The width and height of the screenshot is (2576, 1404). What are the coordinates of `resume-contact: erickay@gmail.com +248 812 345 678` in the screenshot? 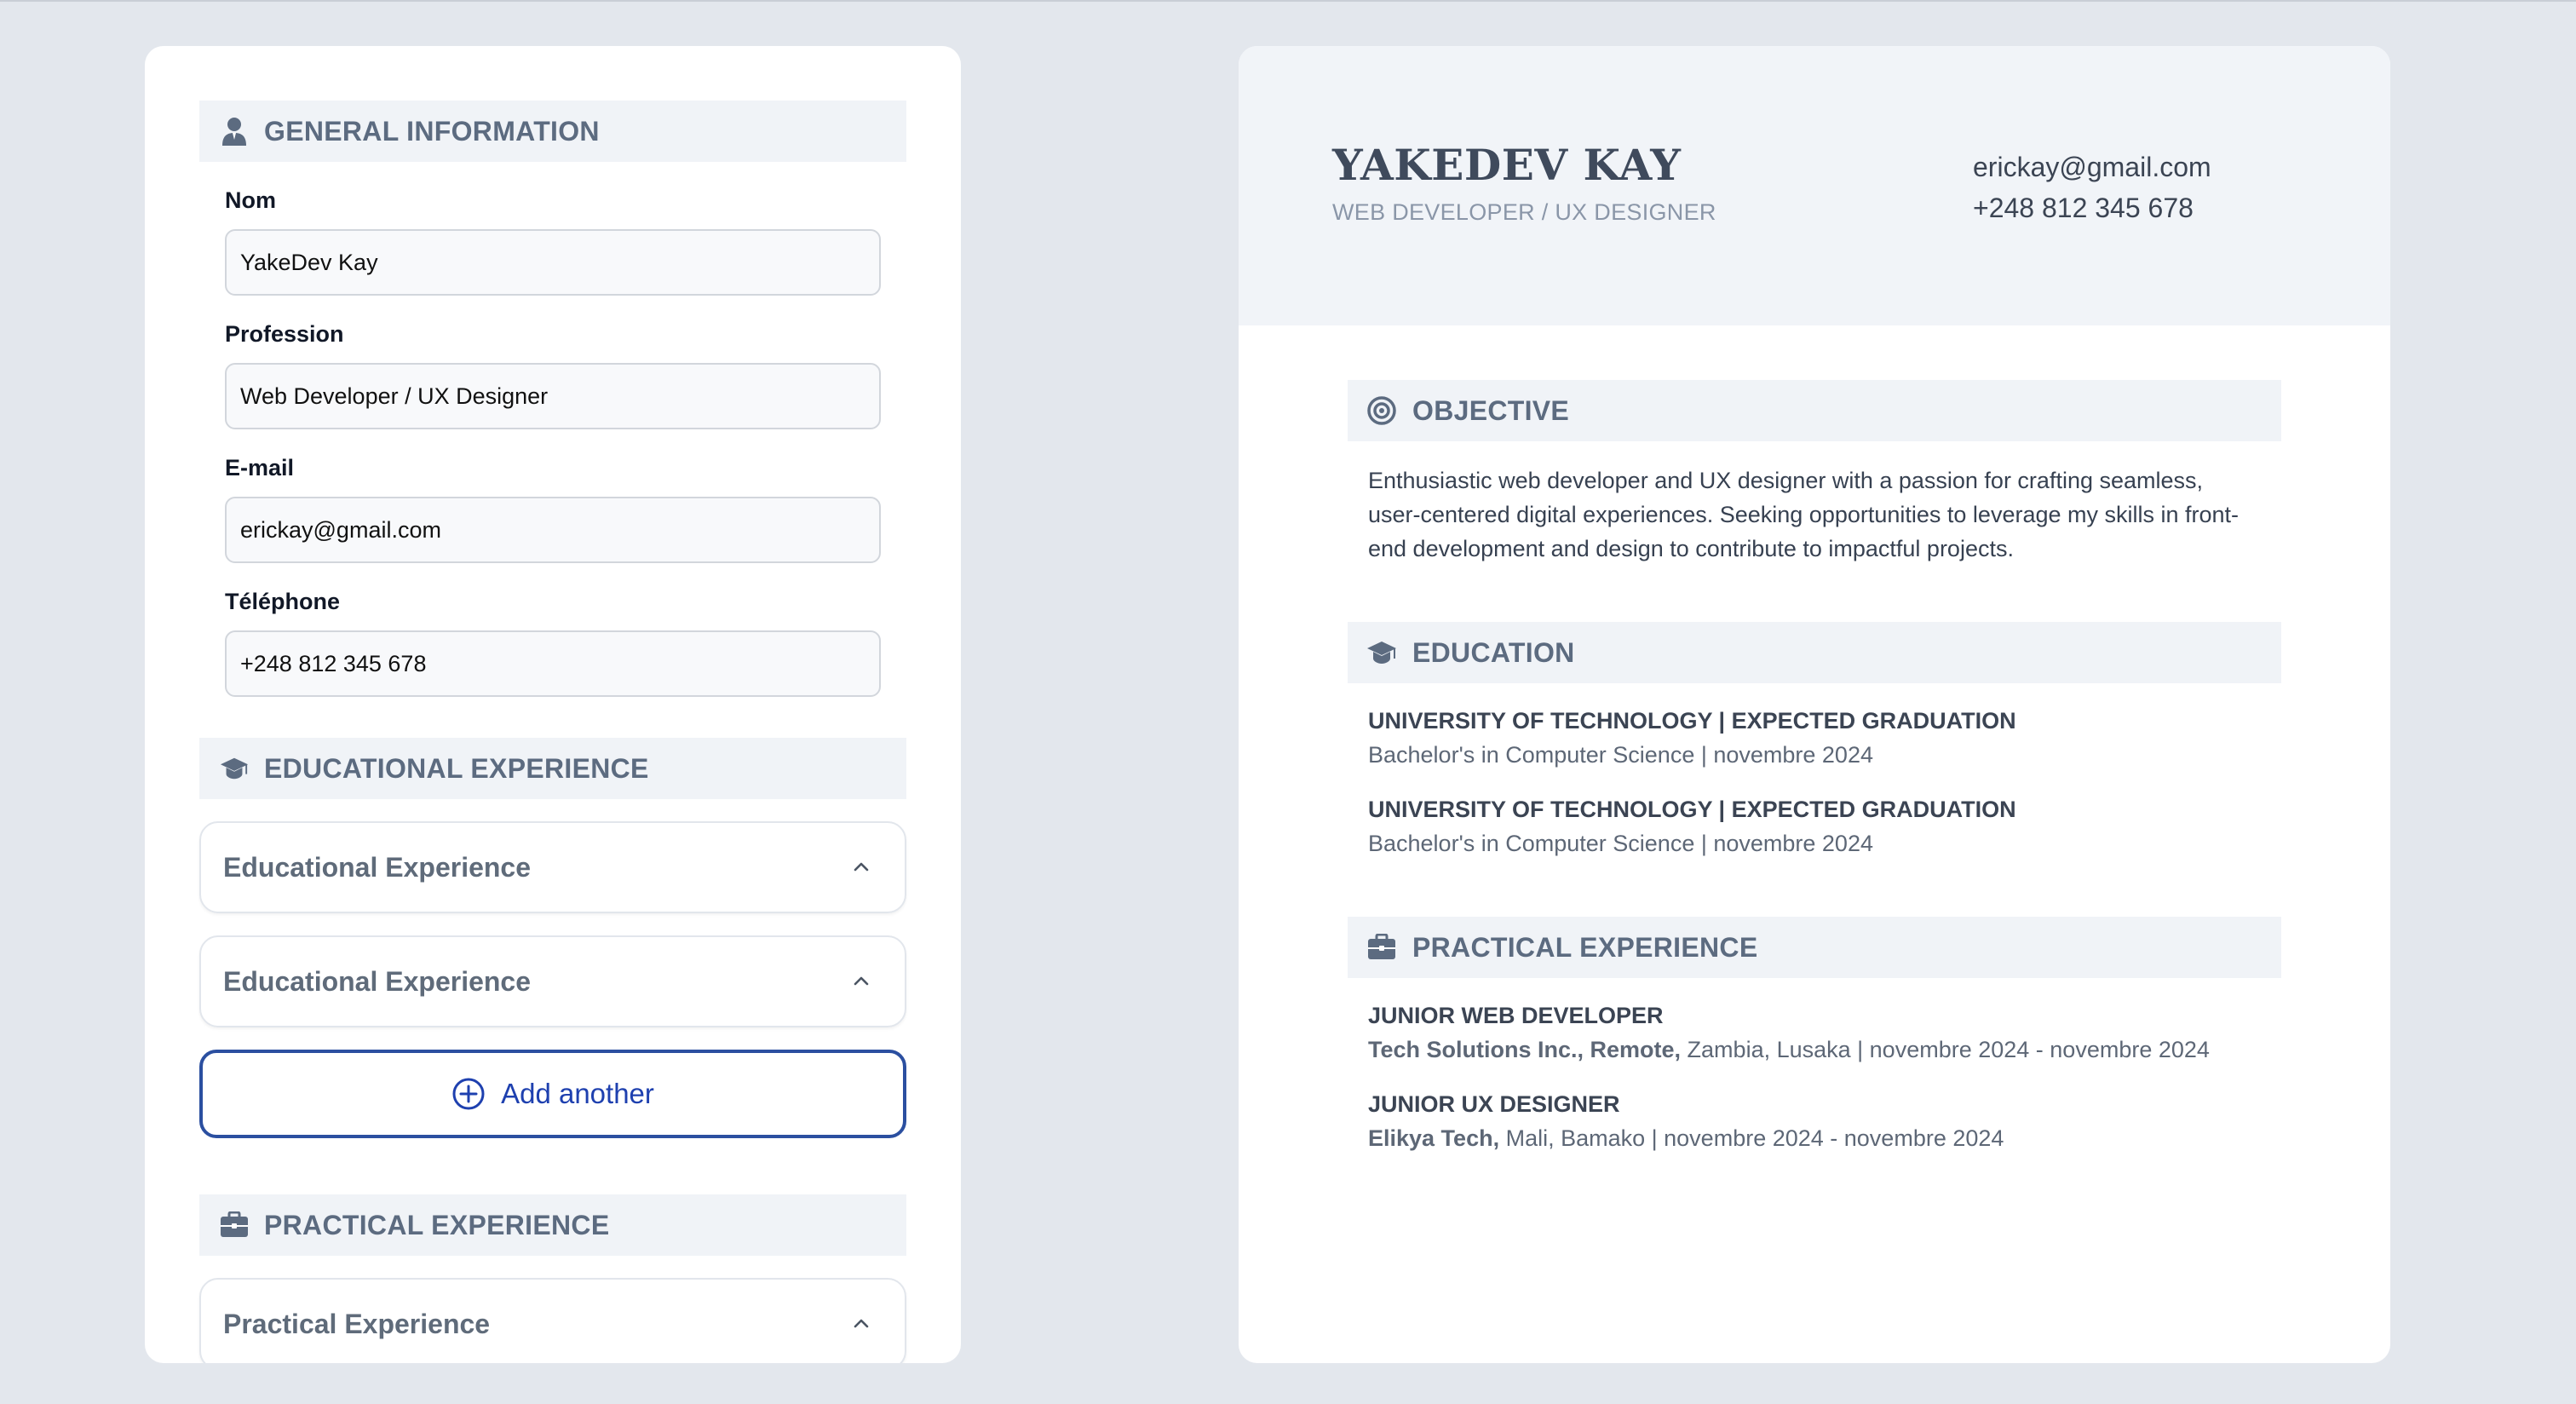 It's located at (2092, 187).